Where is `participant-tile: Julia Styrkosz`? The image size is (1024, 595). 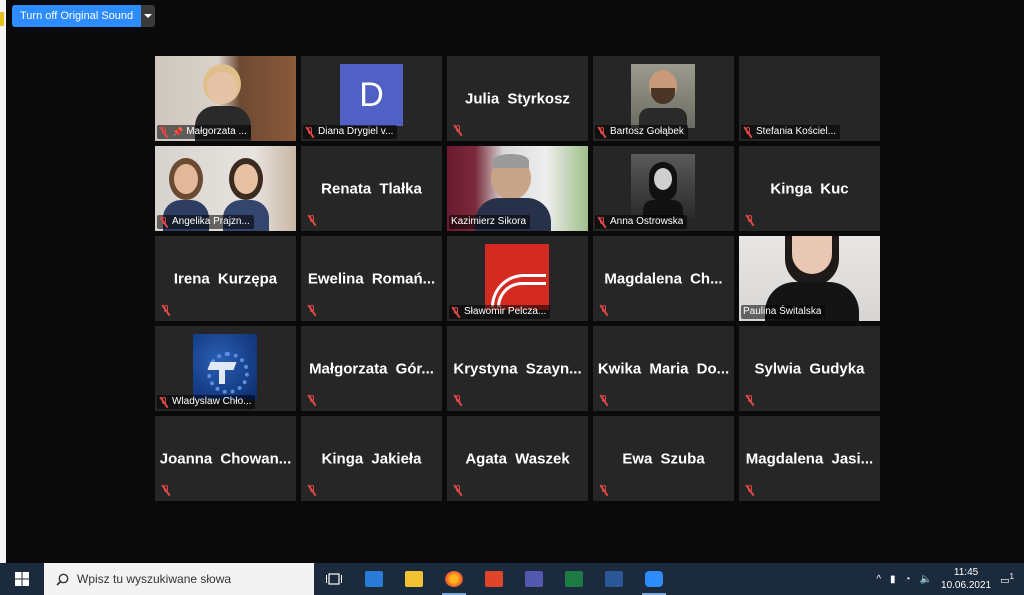 participant-tile: Julia Styrkosz is located at coordinates (517, 98).